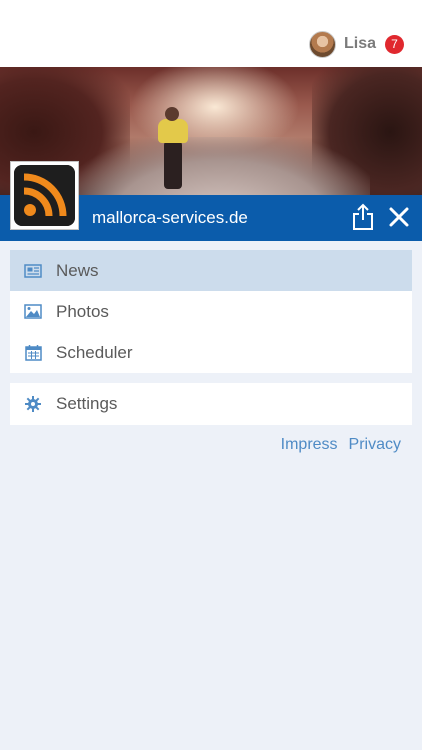 The height and width of the screenshot is (750, 422). What do you see at coordinates (341, 445) in the screenshot?
I see `footer-links: Impress Privacy` at bounding box center [341, 445].